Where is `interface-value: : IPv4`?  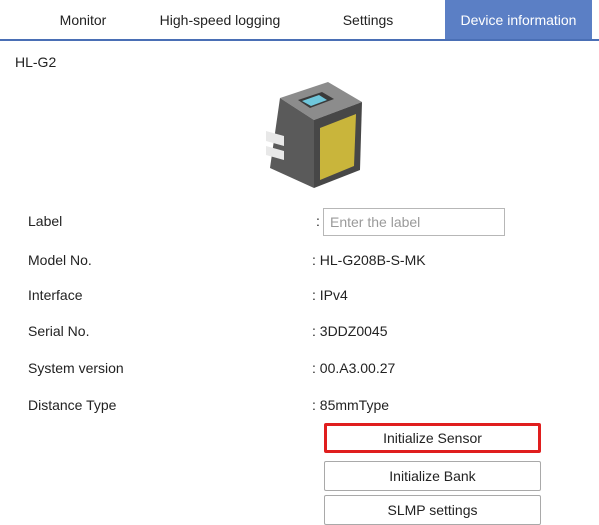
interface-value: : IPv4 is located at coordinates (330, 295).